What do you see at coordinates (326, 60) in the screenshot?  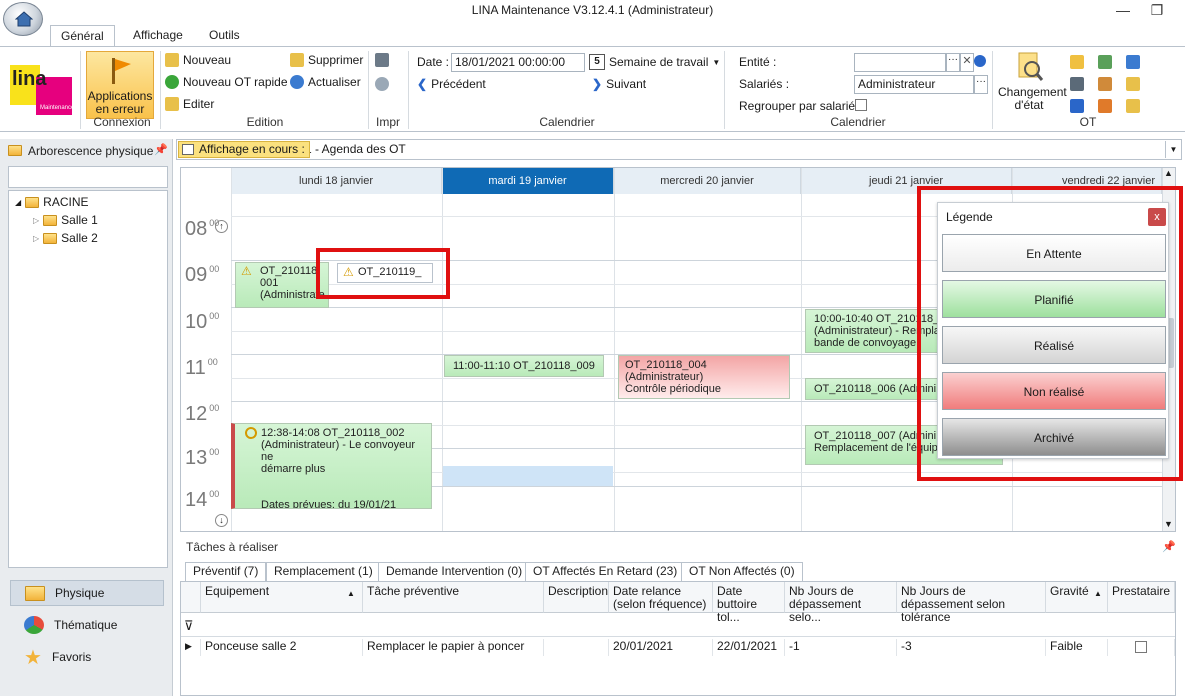 I see `delete-button: Supprimer` at bounding box center [326, 60].